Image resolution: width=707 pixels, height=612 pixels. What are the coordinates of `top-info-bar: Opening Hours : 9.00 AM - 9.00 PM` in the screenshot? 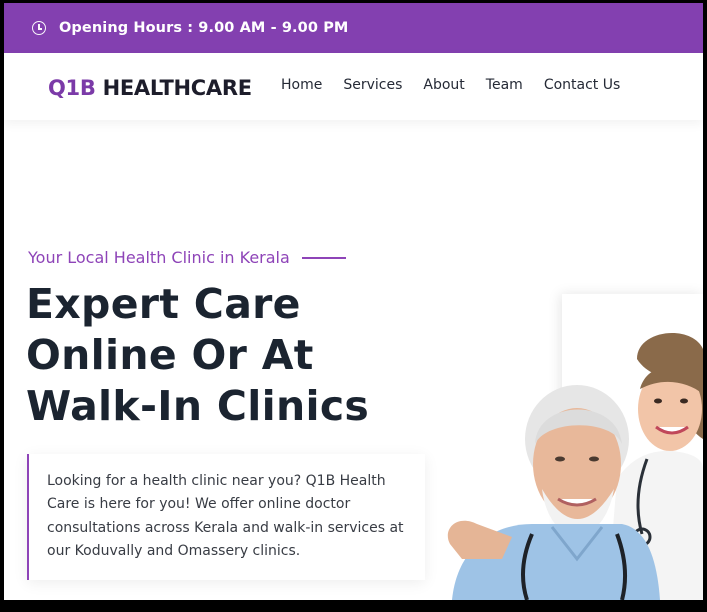 It's located at (353, 28).